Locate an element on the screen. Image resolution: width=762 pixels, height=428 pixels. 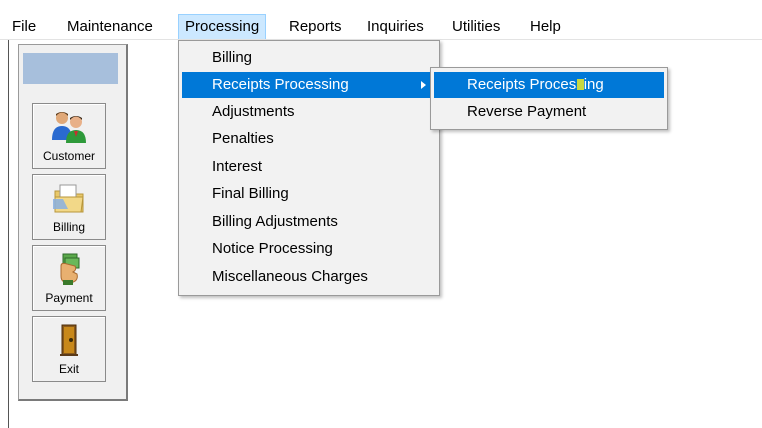
customer-button: Customer is located at coordinates (69, 136).